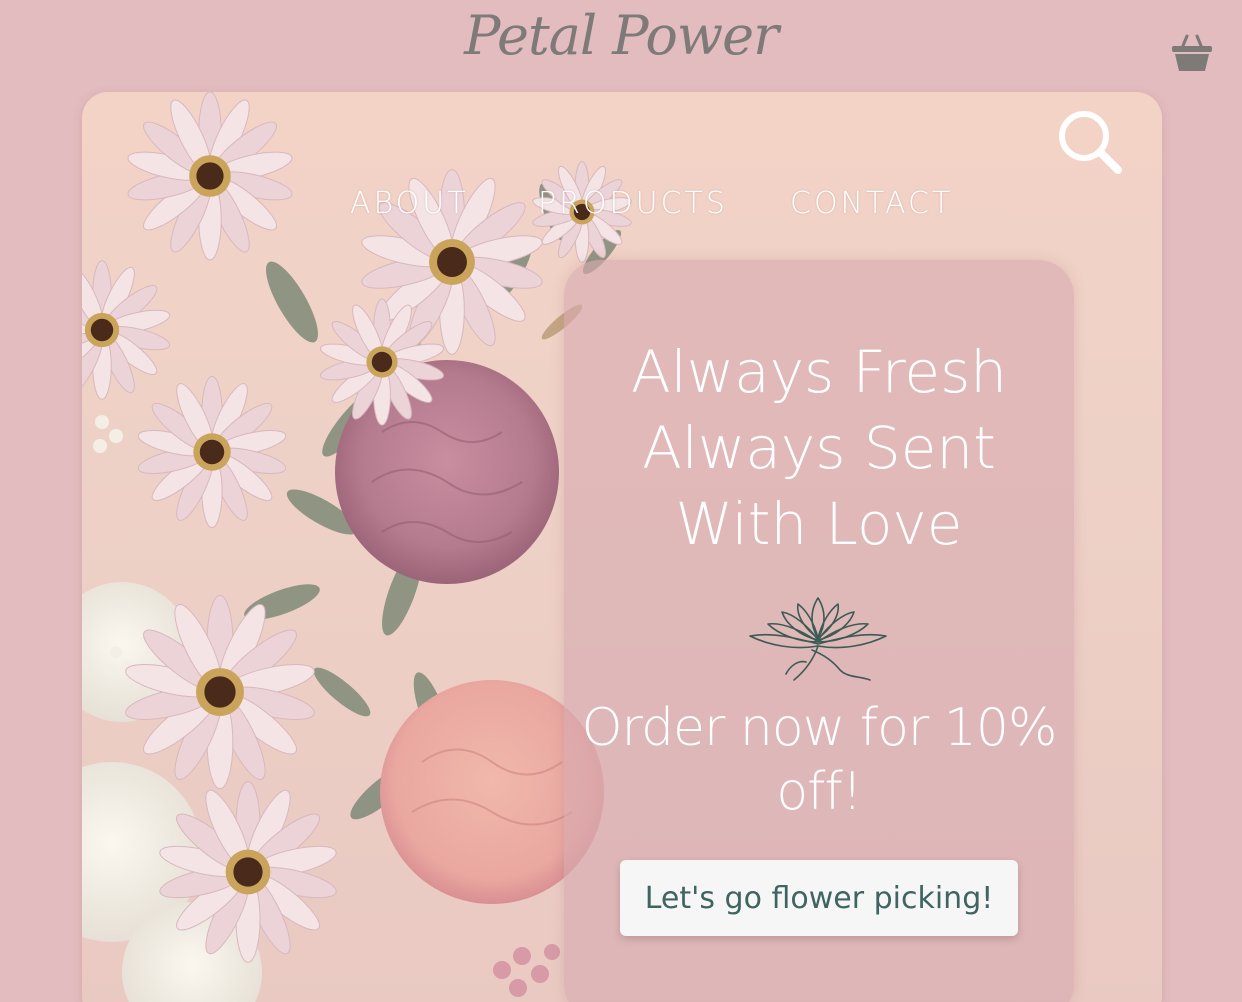 This screenshot has height=1002, width=1242. What do you see at coordinates (819, 372) in the screenshot?
I see `headline-line: Always Fresh` at bounding box center [819, 372].